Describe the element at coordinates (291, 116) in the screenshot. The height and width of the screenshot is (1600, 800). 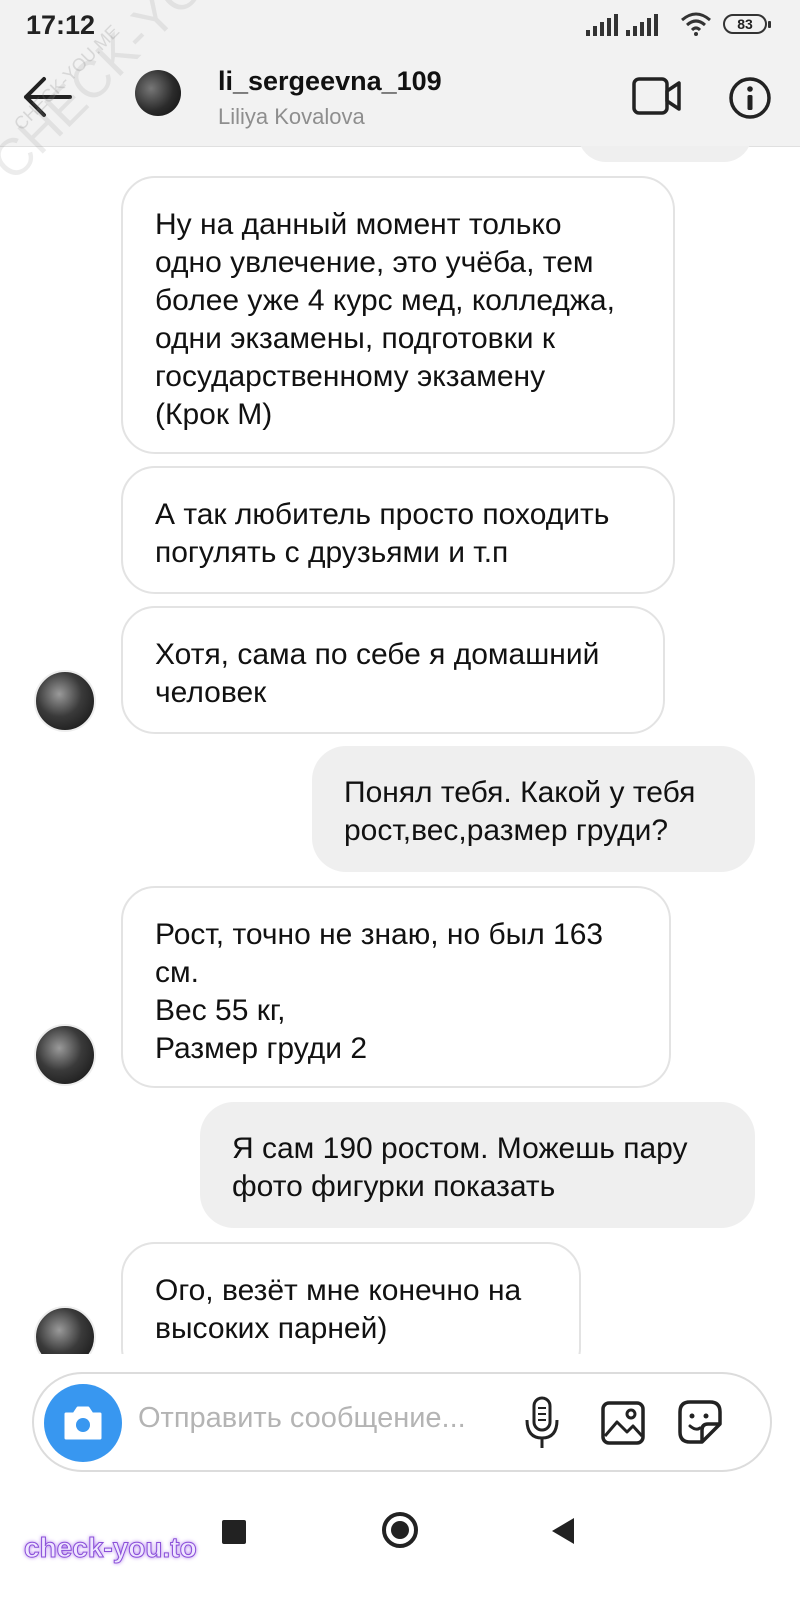
I see `header-full-name: Liliya Kovalova` at that location.